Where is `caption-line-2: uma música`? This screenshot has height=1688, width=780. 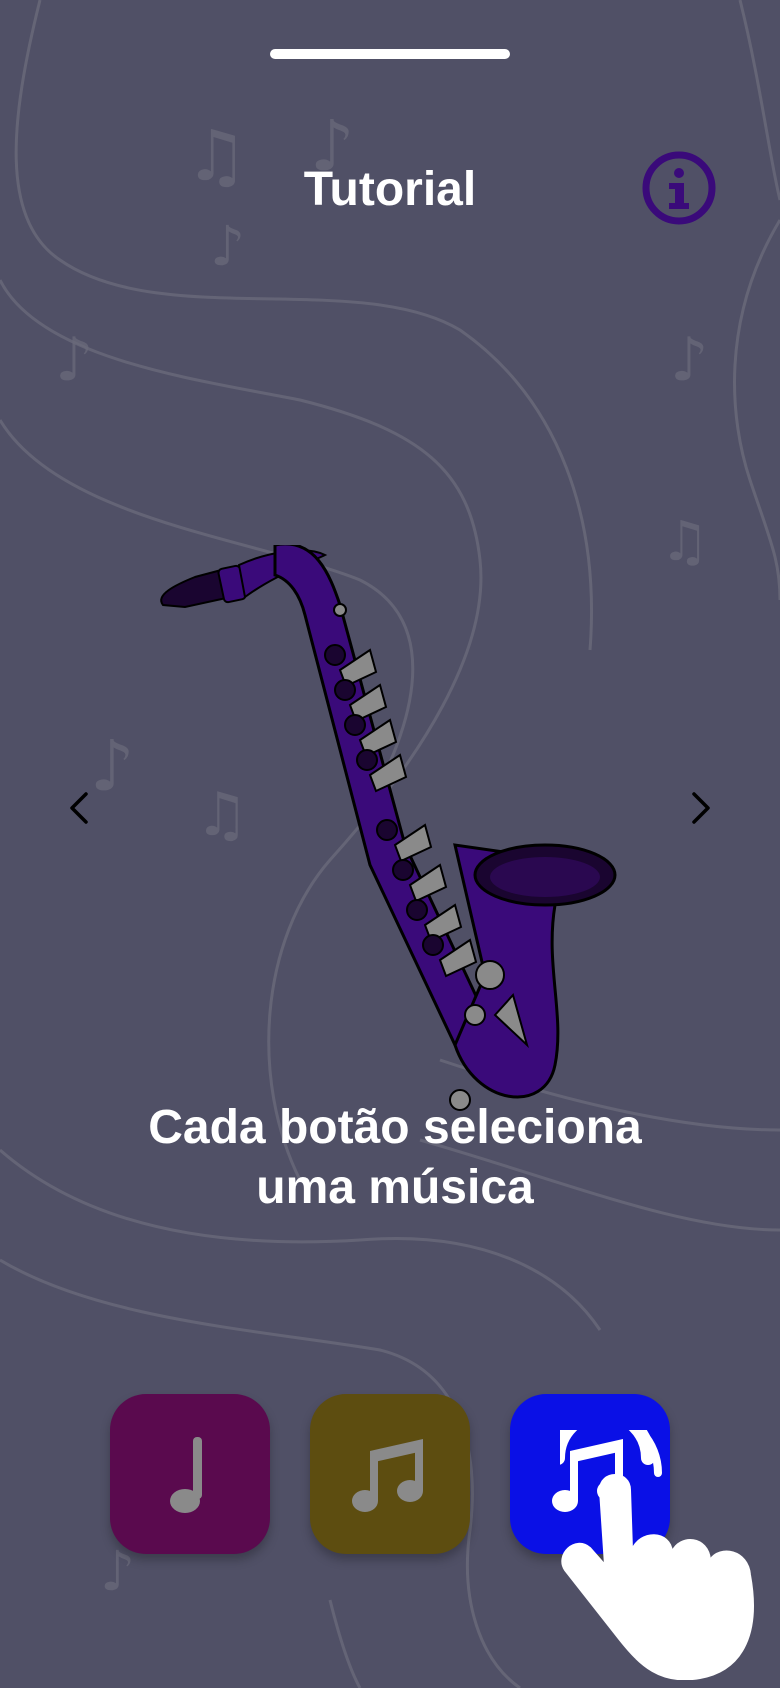
caption-line-2: uma música is located at coordinates (395, 1187).